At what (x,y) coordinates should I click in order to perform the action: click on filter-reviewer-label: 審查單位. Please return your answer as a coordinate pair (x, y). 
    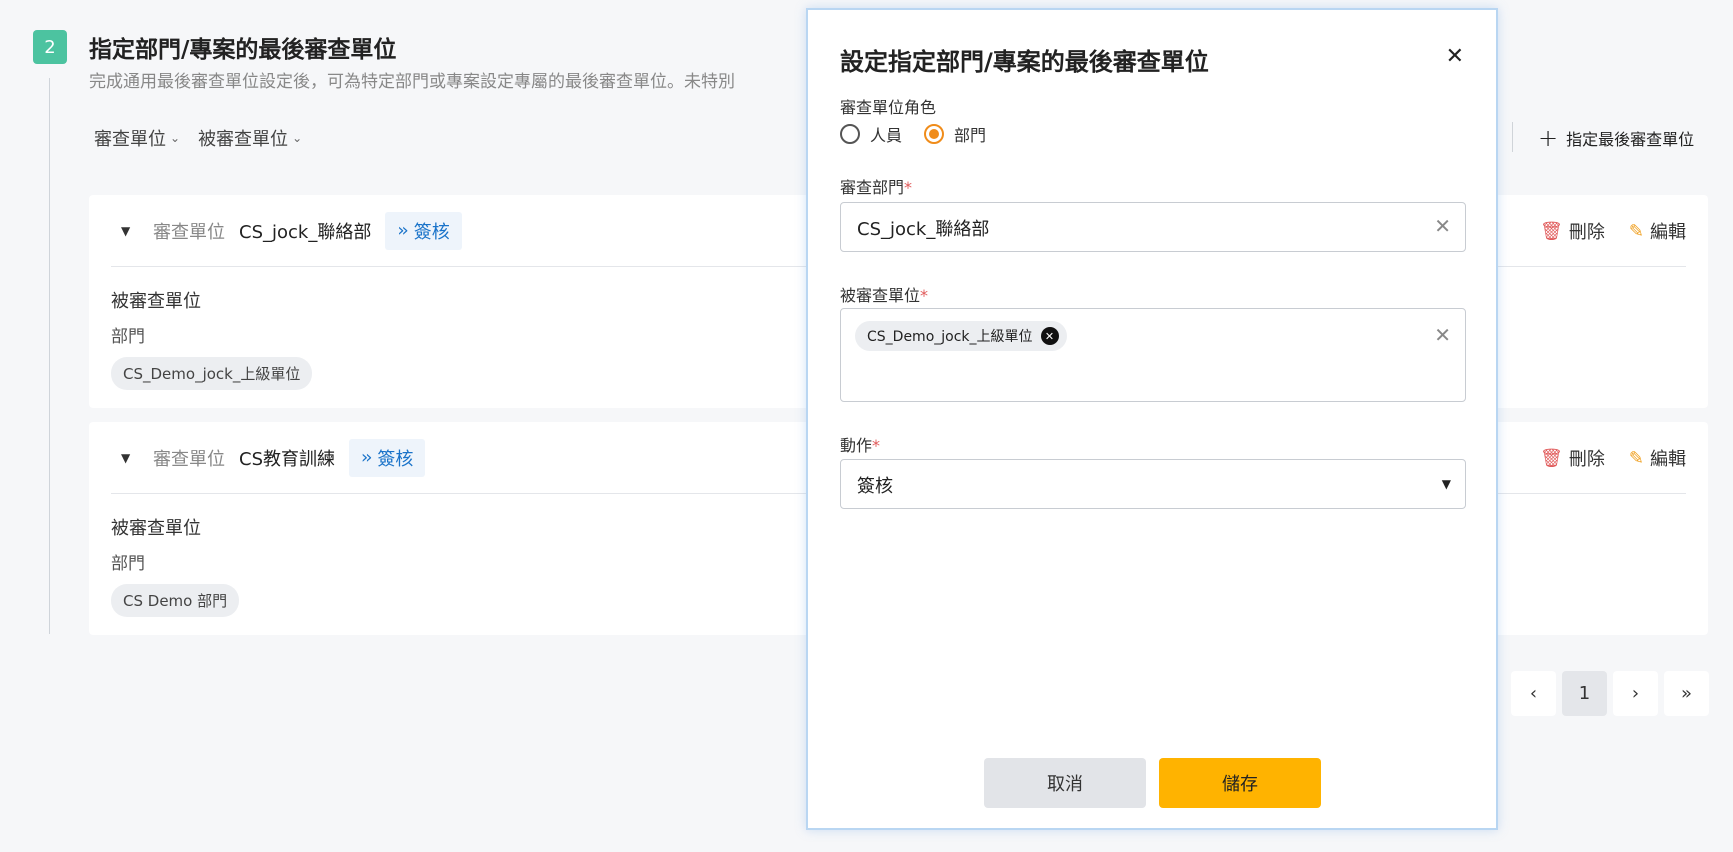
    Looking at the image, I should click on (130, 139).